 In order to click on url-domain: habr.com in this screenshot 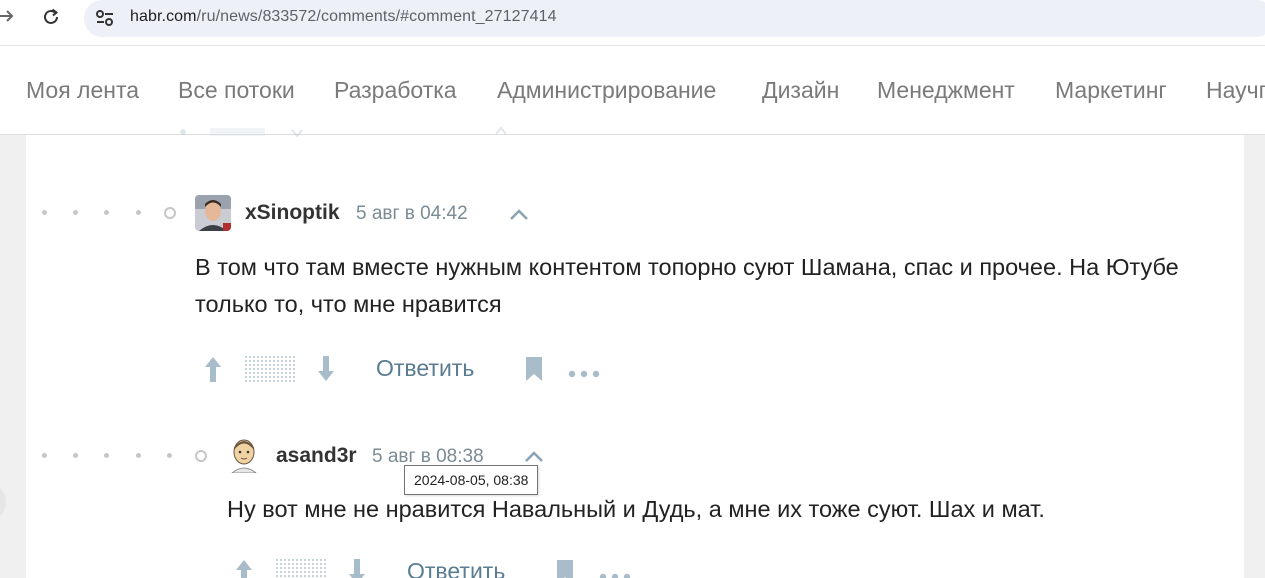, I will do `click(163, 16)`.